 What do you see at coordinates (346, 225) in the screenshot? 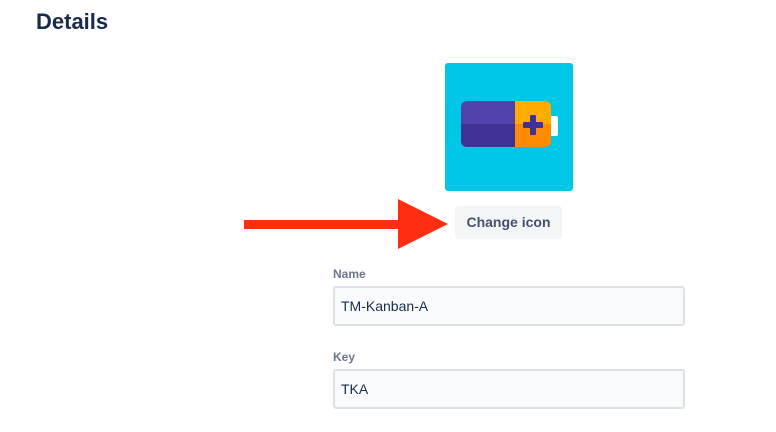
I see `red-arrow-icon` at bounding box center [346, 225].